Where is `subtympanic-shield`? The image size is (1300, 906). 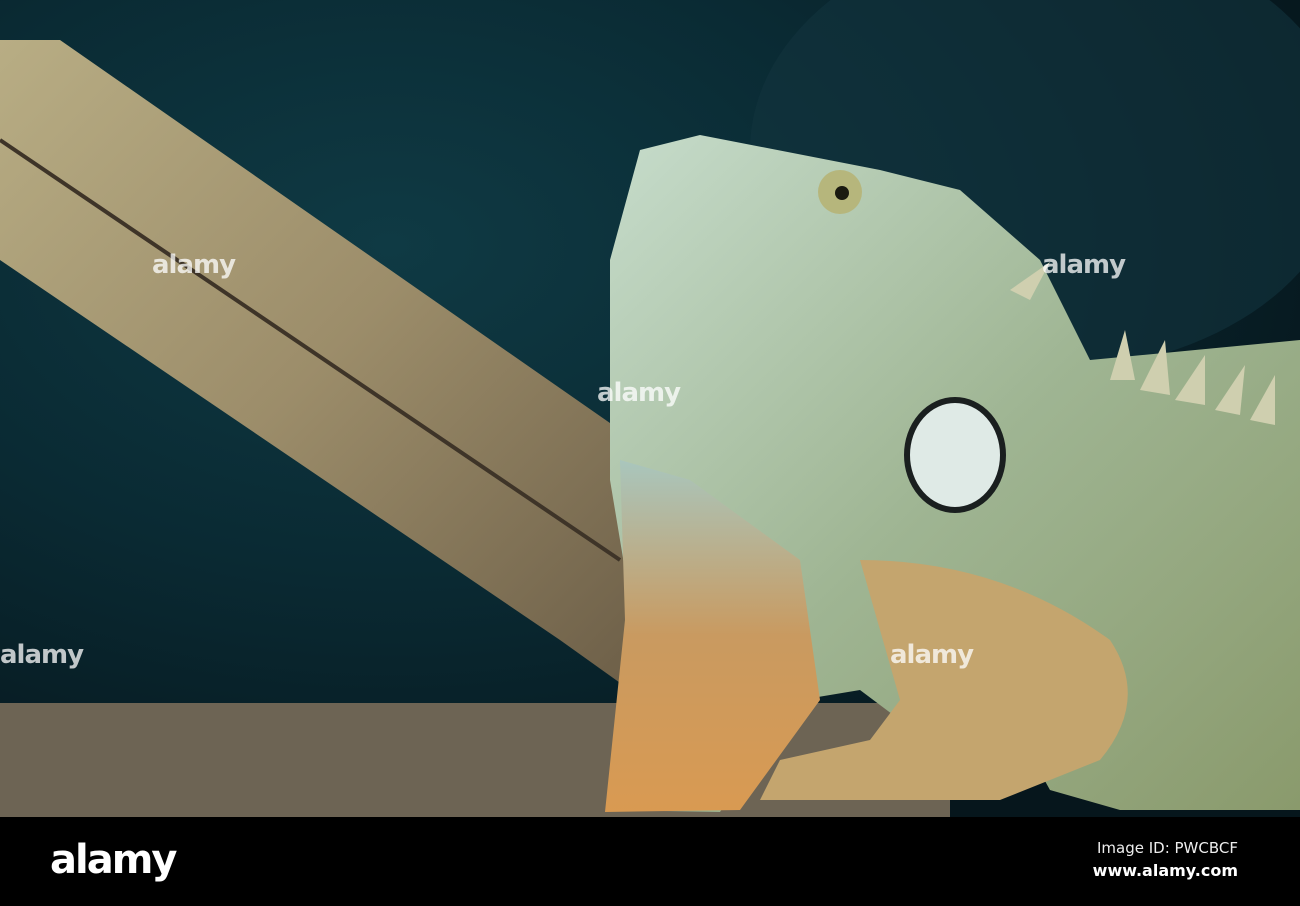
subtympanic-shield is located at coordinates (955, 455).